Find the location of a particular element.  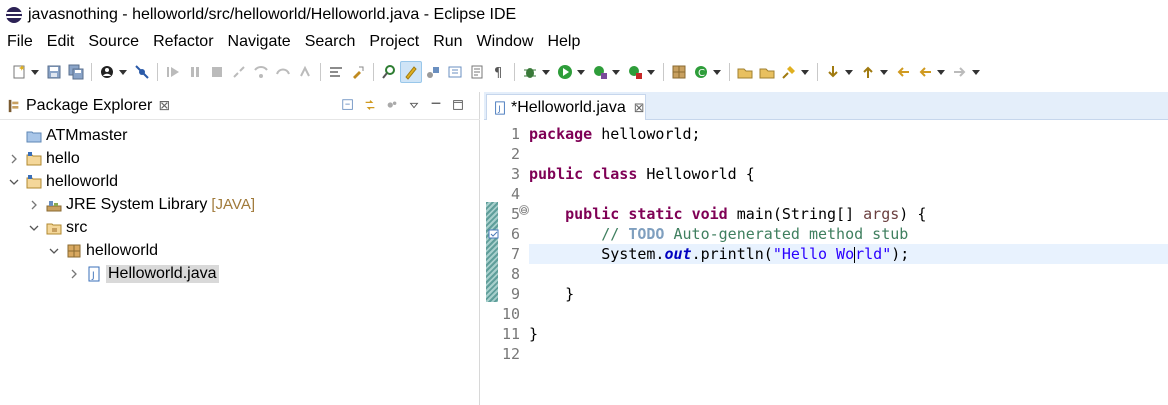

step-return-icon is located at coordinates (305, 72).